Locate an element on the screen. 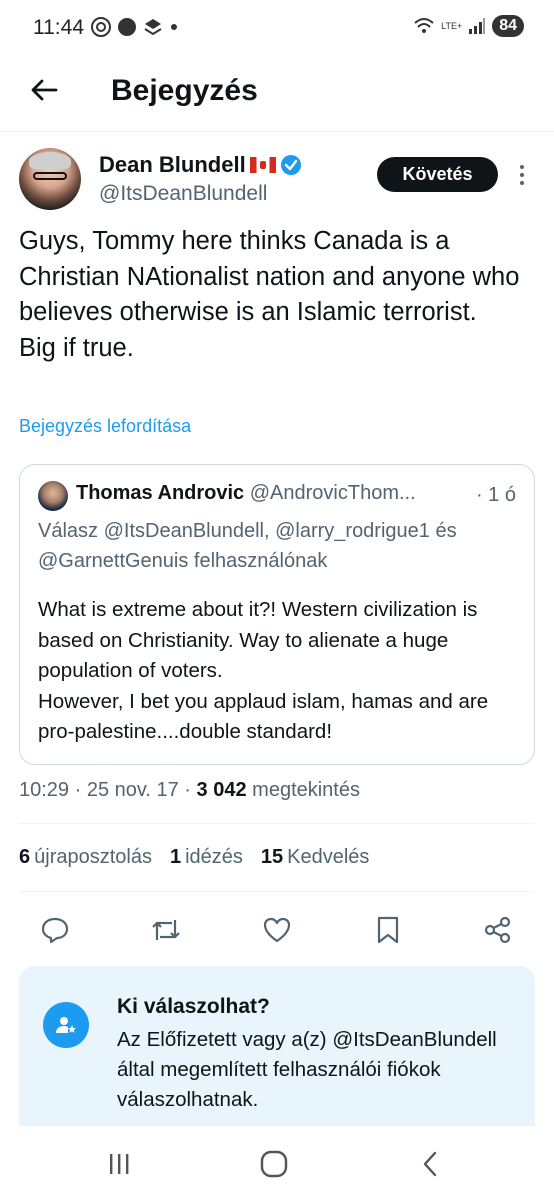  system-nav-bar is located at coordinates (277, 1164).